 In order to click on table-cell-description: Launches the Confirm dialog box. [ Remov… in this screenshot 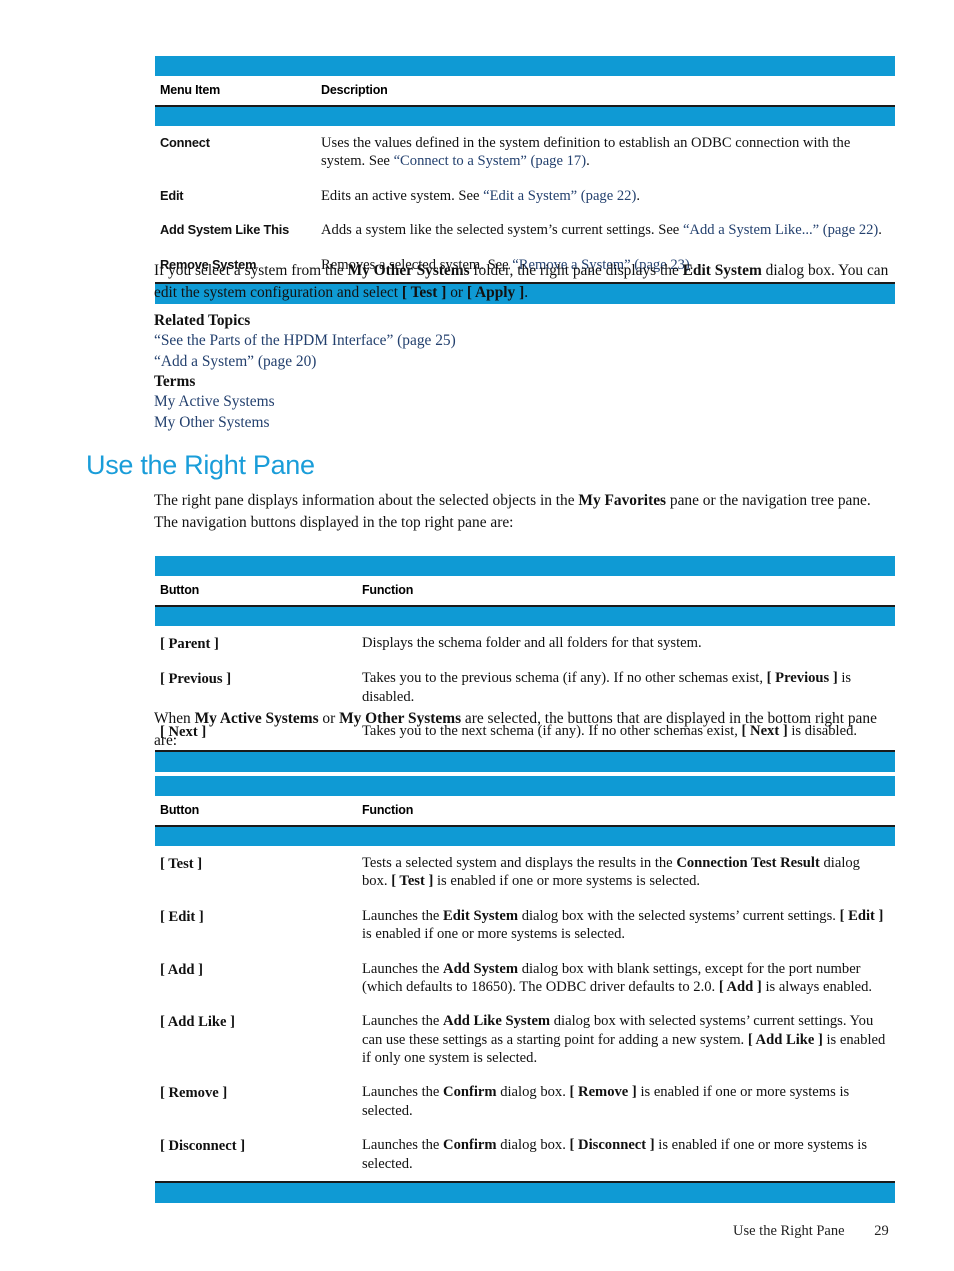, I will do `click(606, 1101)`.